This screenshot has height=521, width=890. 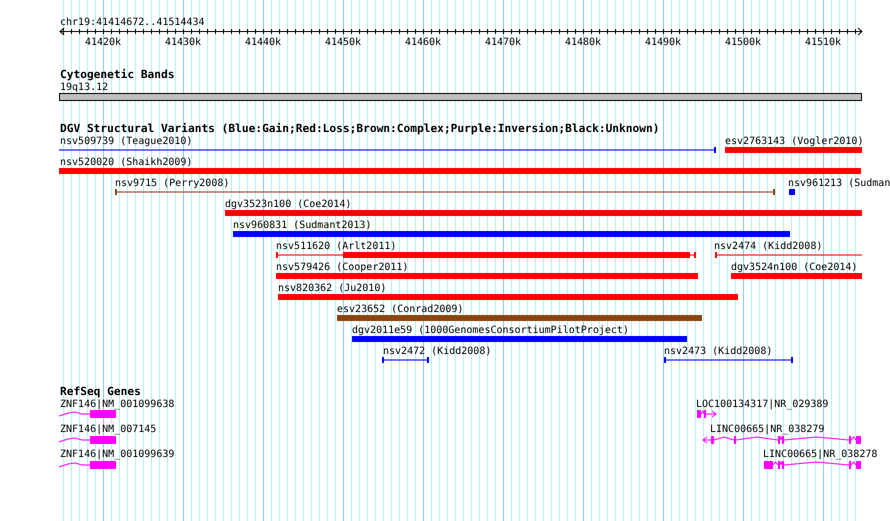 I want to click on track-title: Cytogenetic Bands, so click(x=117, y=74).